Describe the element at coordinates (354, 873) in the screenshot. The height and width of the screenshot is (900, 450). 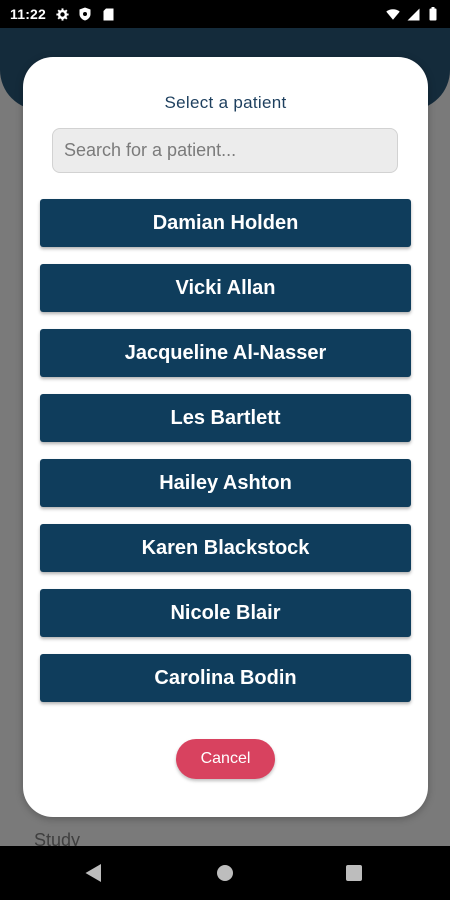
I see `recents-icon` at that location.